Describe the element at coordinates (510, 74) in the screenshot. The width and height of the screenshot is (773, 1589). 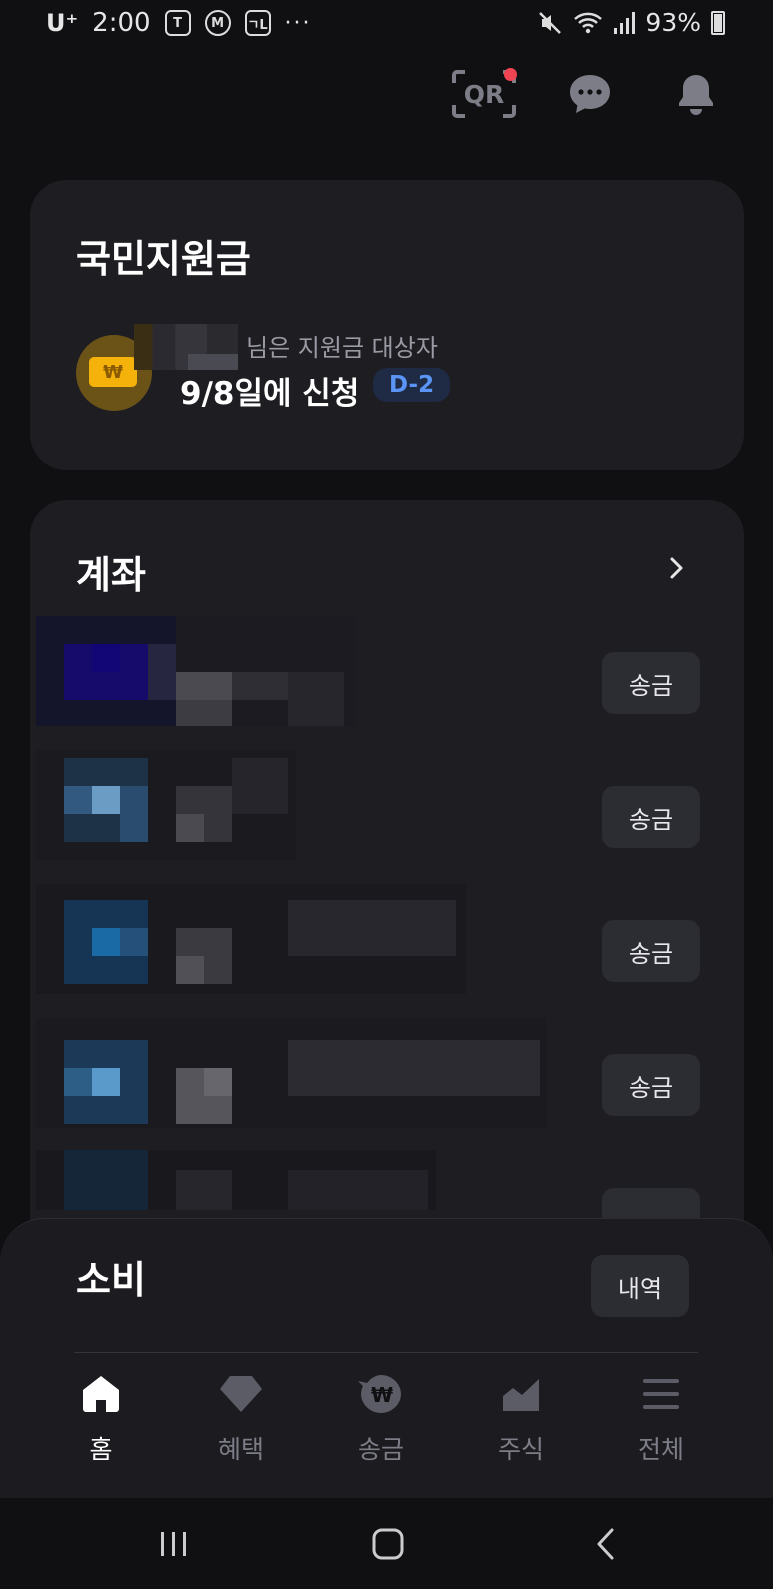
I see `notification-dot` at that location.